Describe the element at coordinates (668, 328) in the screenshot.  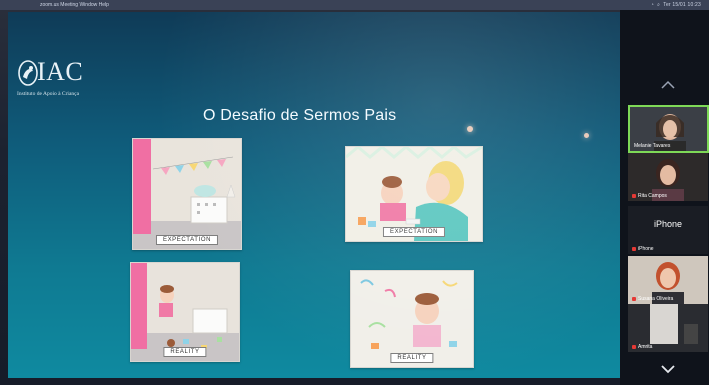
I see `participant-tile: Amrita` at that location.